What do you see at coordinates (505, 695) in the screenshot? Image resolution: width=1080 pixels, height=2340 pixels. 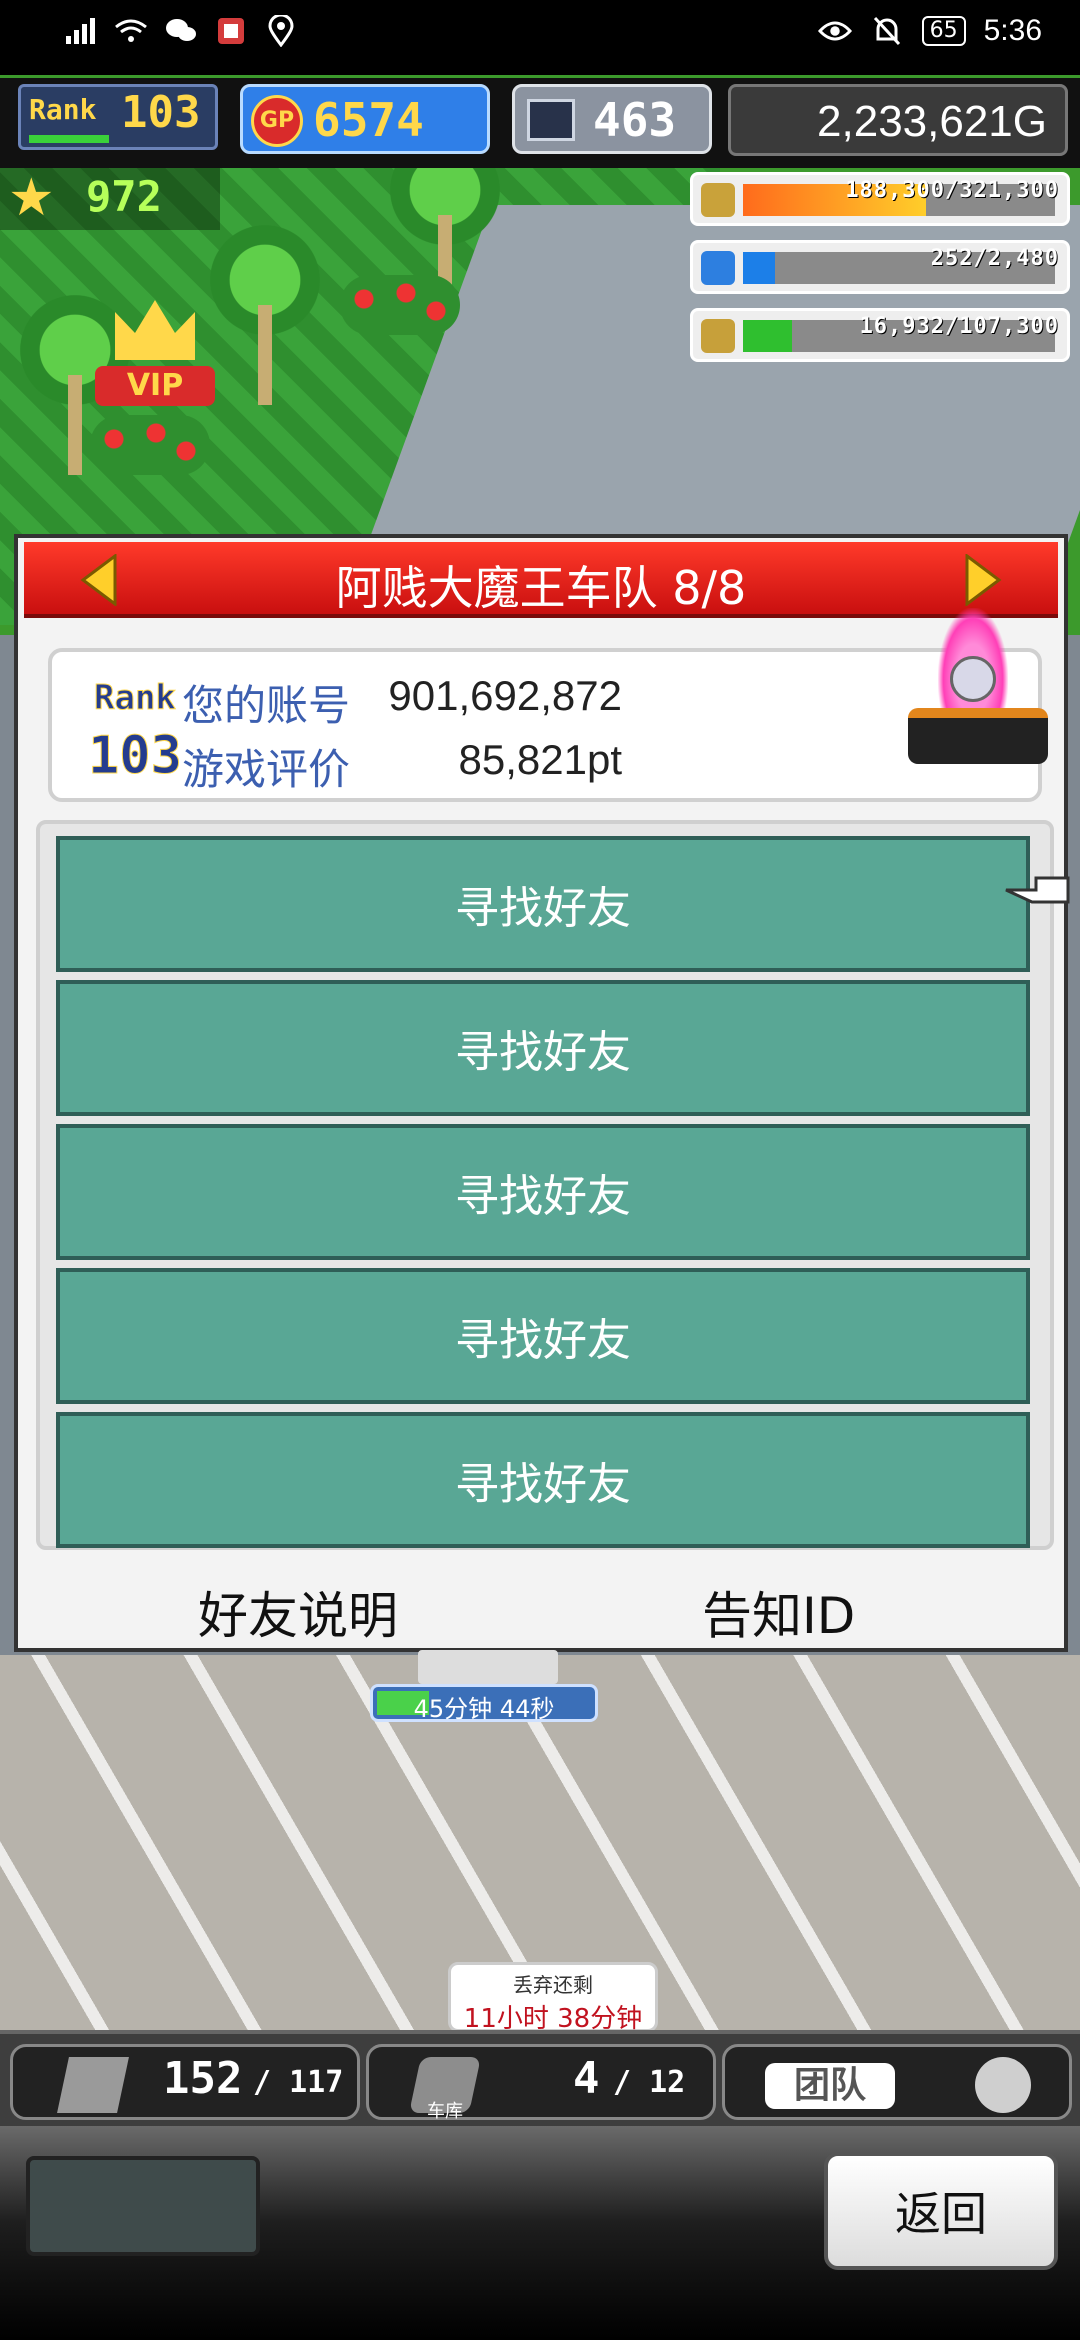 I see `account-value: 901,692,872` at bounding box center [505, 695].